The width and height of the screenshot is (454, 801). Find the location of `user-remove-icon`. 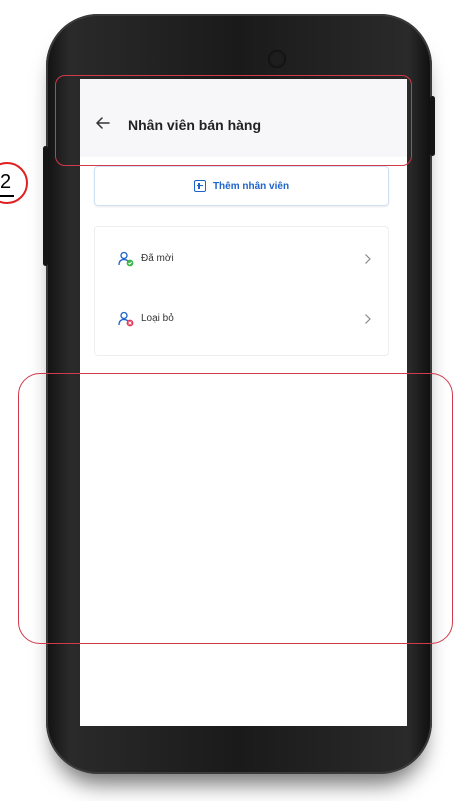

user-remove-icon is located at coordinates (126, 319).